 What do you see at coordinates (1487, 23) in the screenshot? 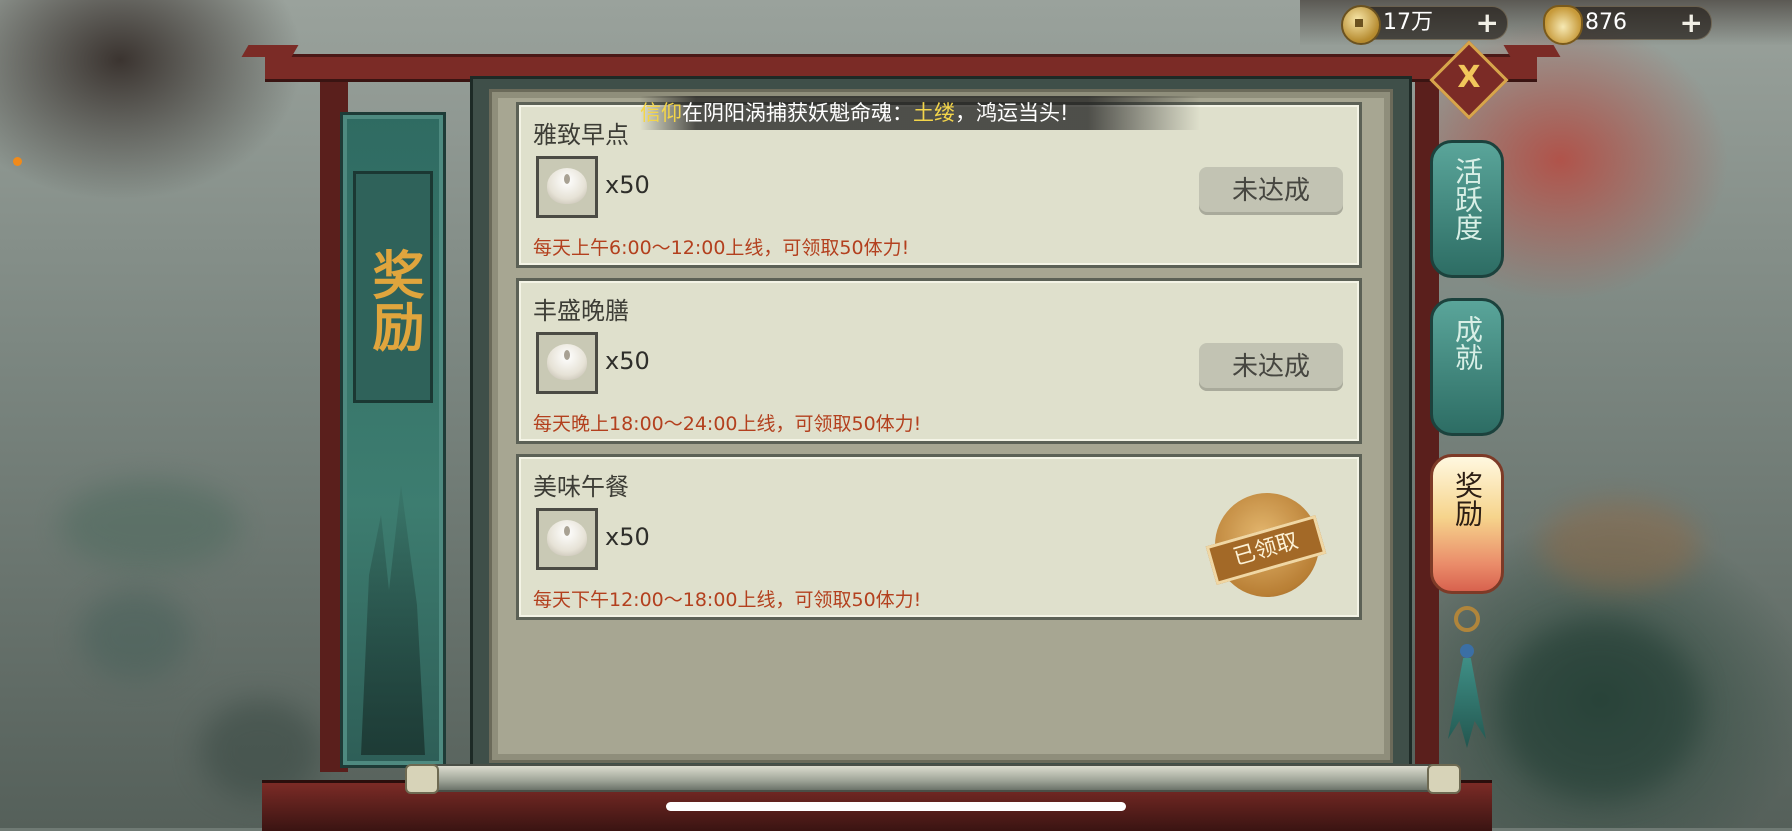
I see `add-copper-button: +` at bounding box center [1487, 23].